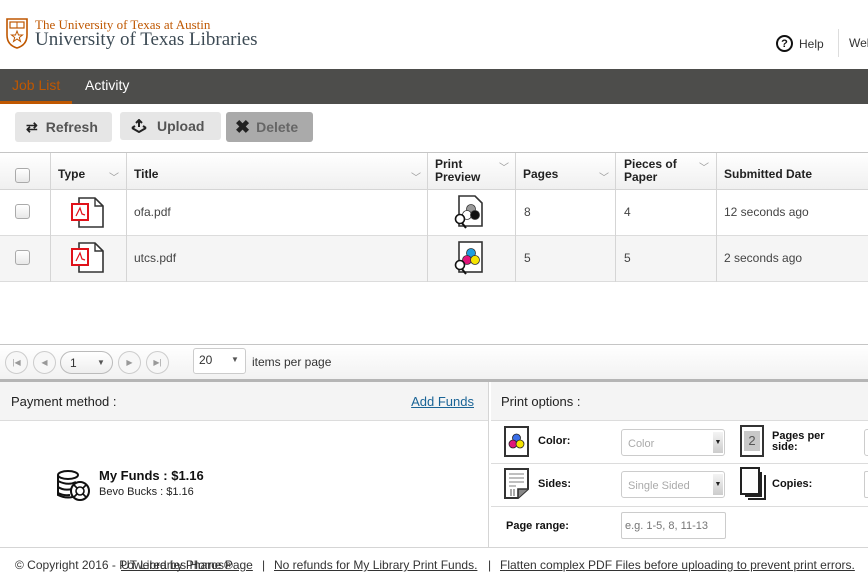 The width and height of the screenshot is (868, 579). Describe the element at coordinates (434, 259) in the screenshot. I see `table-row: utcs.pdf 5 5 2 seconds ago` at that location.